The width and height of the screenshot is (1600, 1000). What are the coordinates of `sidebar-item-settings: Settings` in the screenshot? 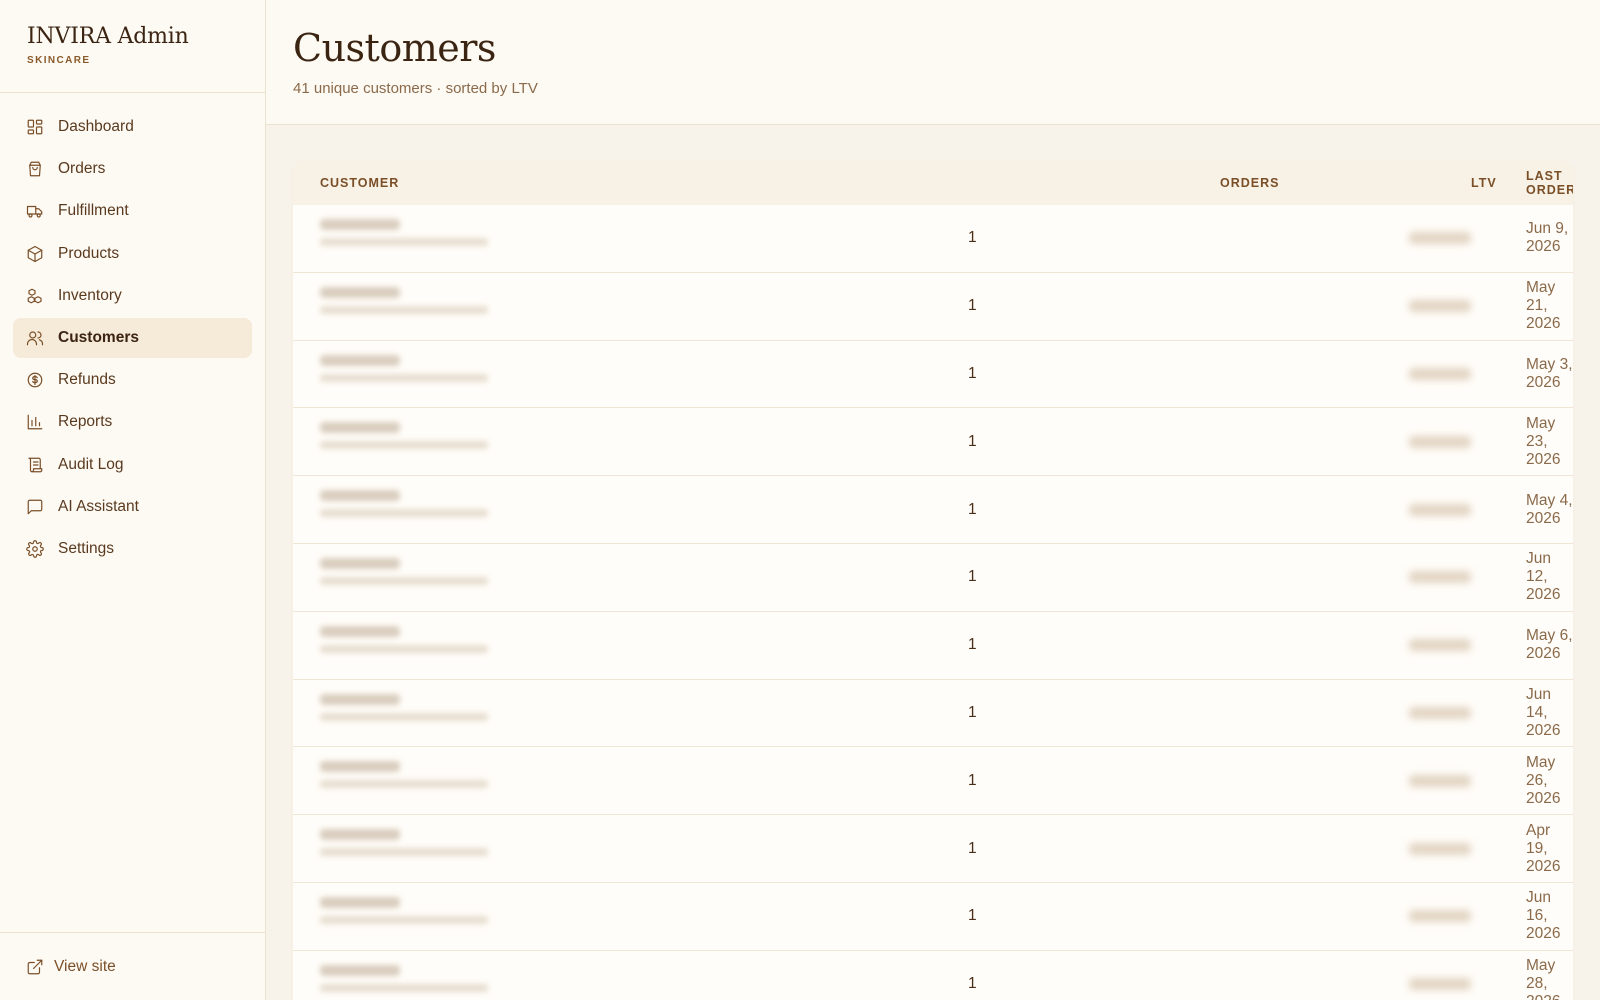 It's located at (132, 549).